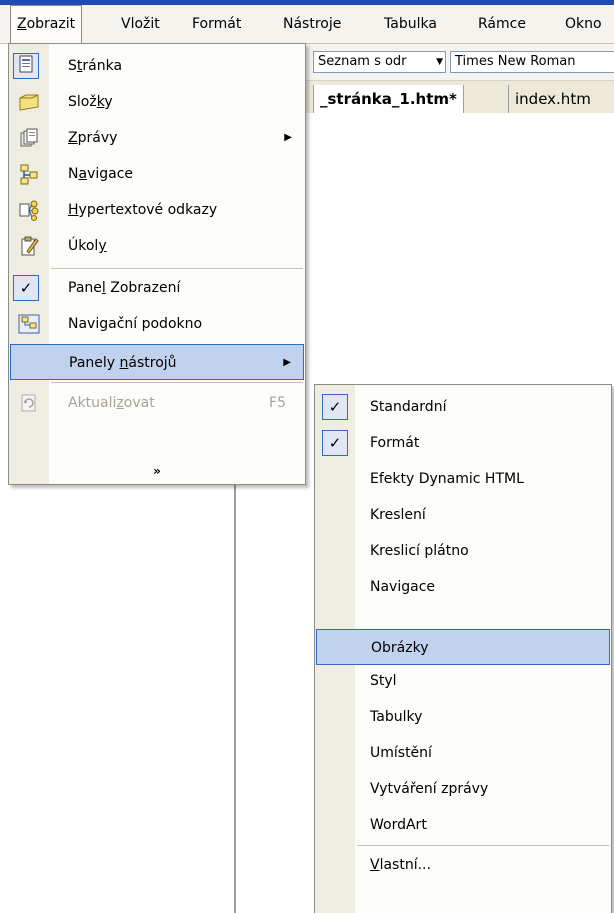 The height and width of the screenshot is (913, 614). I want to click on lbl-post: právy, so click(97, 138).